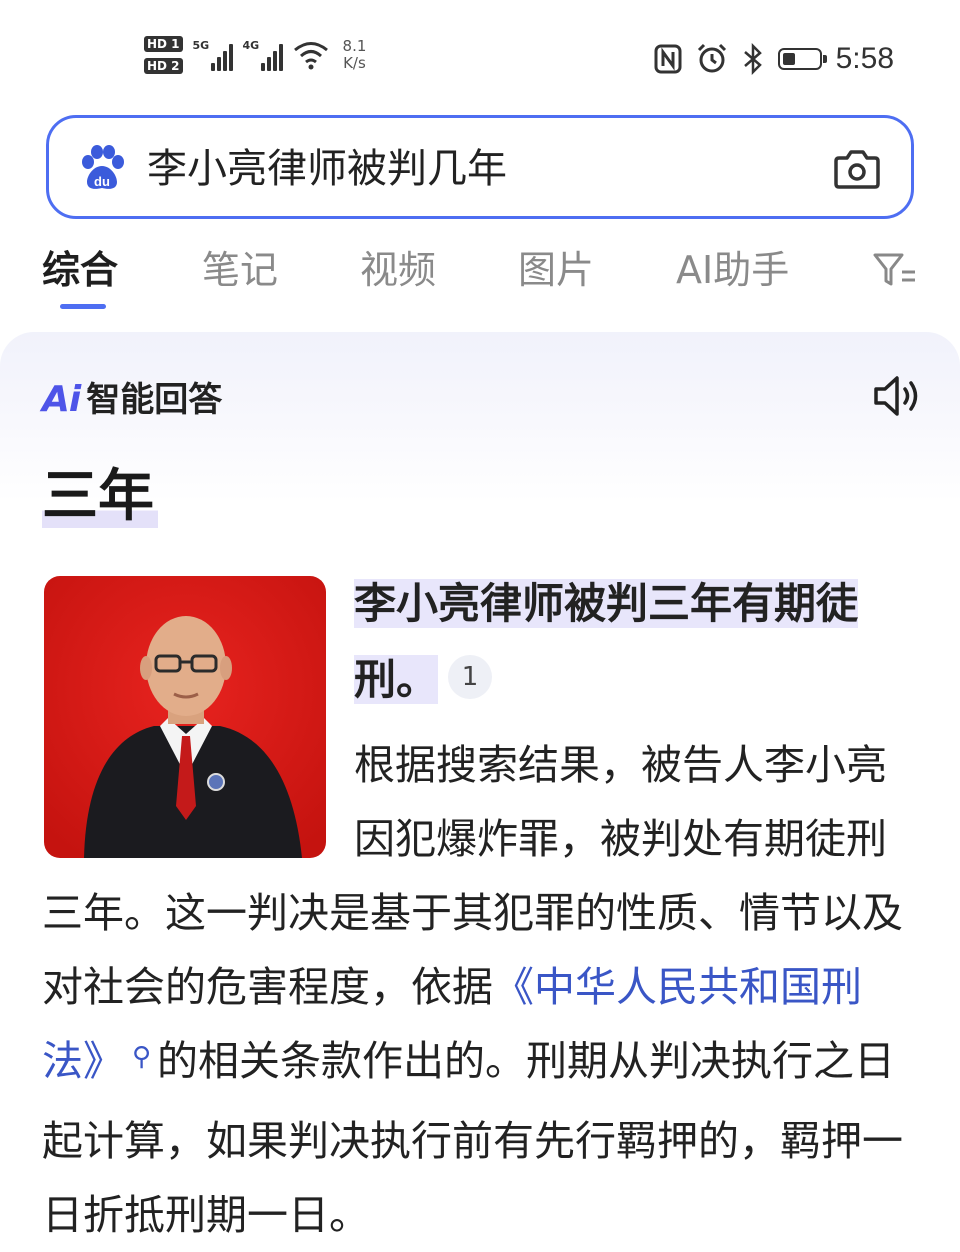 The image size is (960, 1252). What do you see at coordinates (213, 55) in the screenshot?
I see `signal-5g-icon: 5G` at bounding box center [213, 55].